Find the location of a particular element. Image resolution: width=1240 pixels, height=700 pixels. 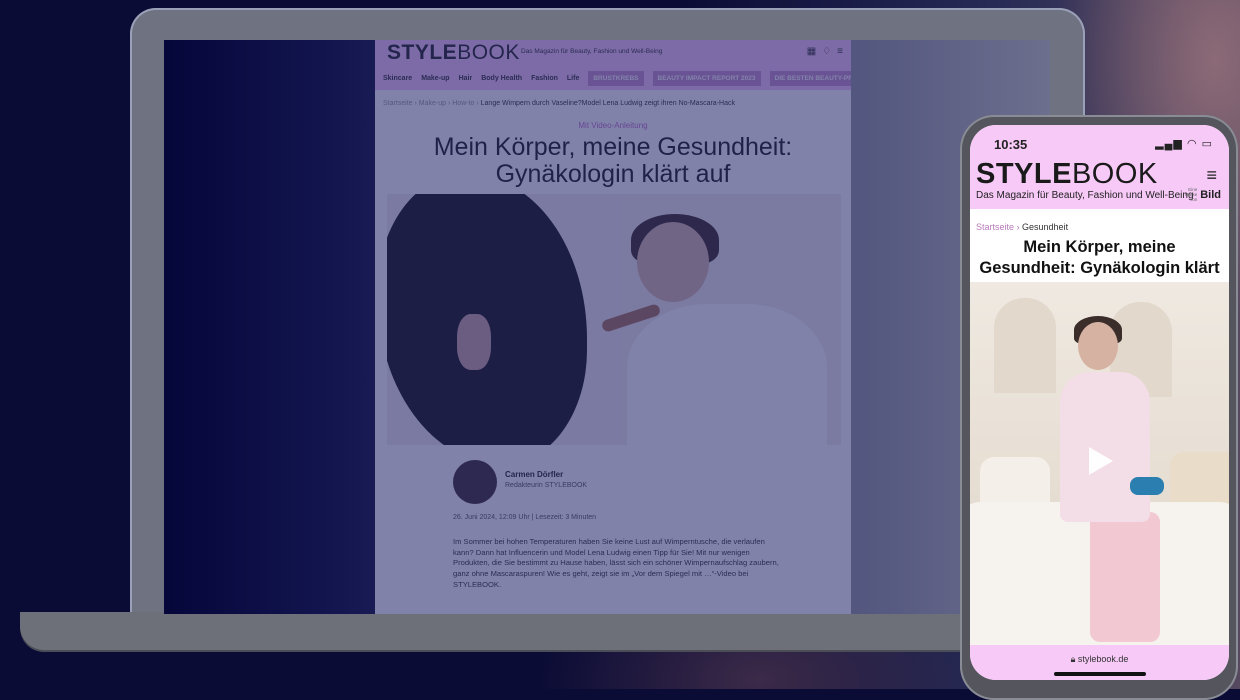

nav-item-hair: Hair is located at coordinates (466, 78).